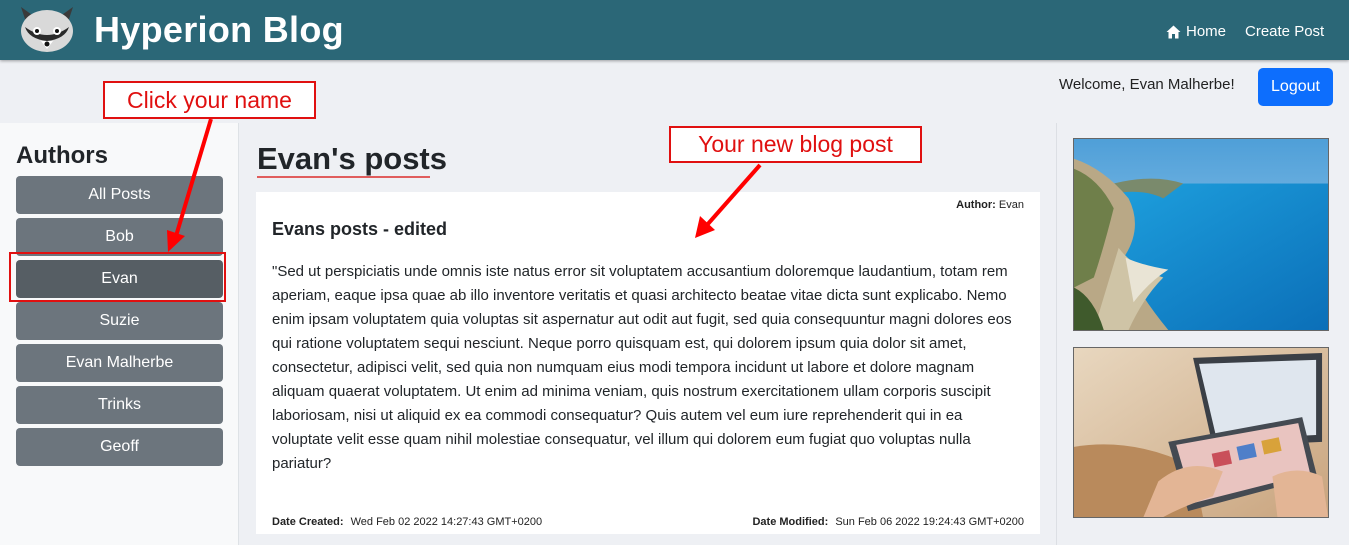  Describe the element at coordinates (119, 363) in the screenshot. I see `author-button-evan-malherbe: Evan Malherbe` at that location.